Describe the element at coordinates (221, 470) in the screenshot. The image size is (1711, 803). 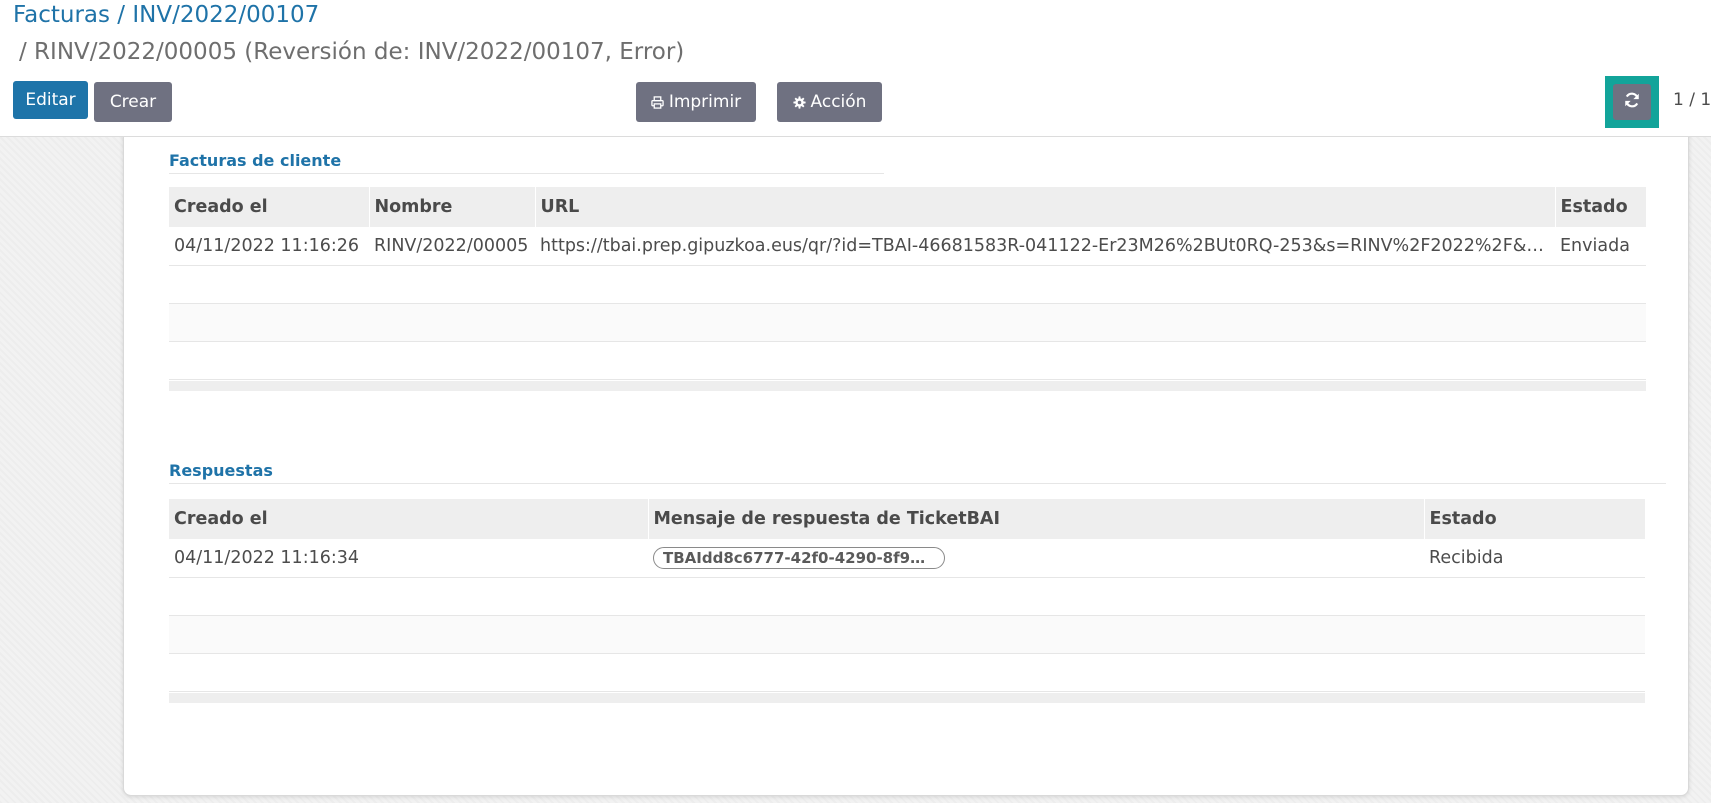
I see `responses-section-title: Respuestas` at that location.